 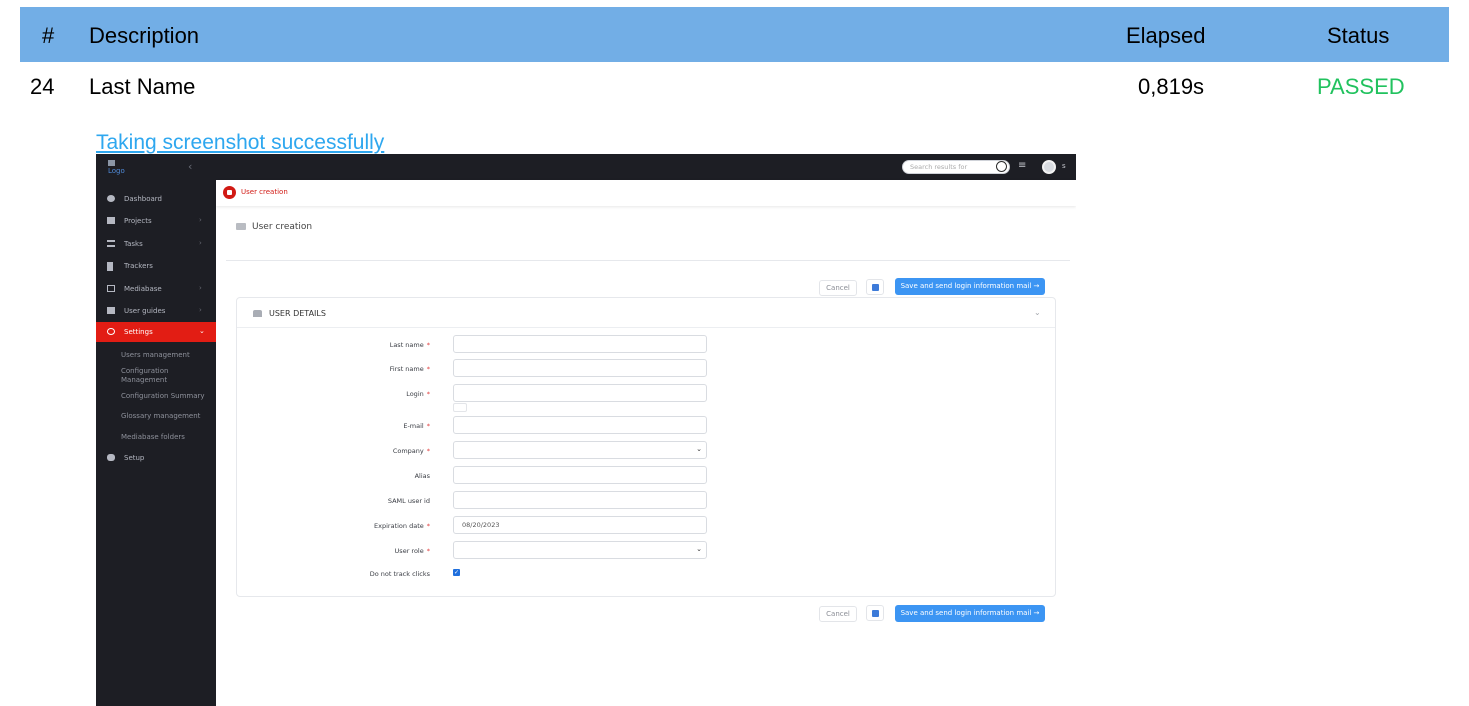 What do you see at coordinates (875, 613) in the screenshot?
I see `save-icon-bottom` at bounding box center [875, 613].